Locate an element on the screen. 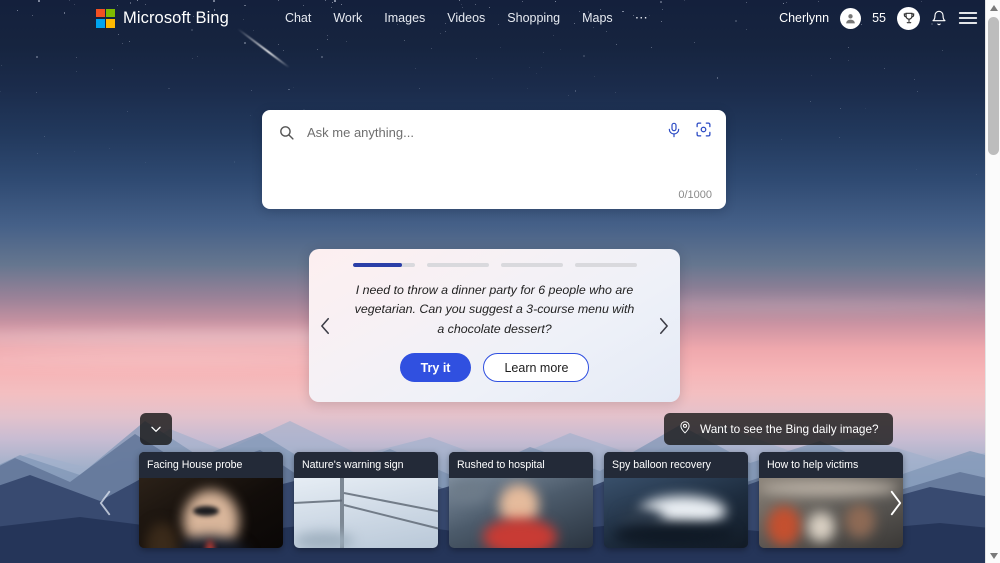 This screenshot has height=563, width=1000. search-icon is located at coordinates (286, 132).